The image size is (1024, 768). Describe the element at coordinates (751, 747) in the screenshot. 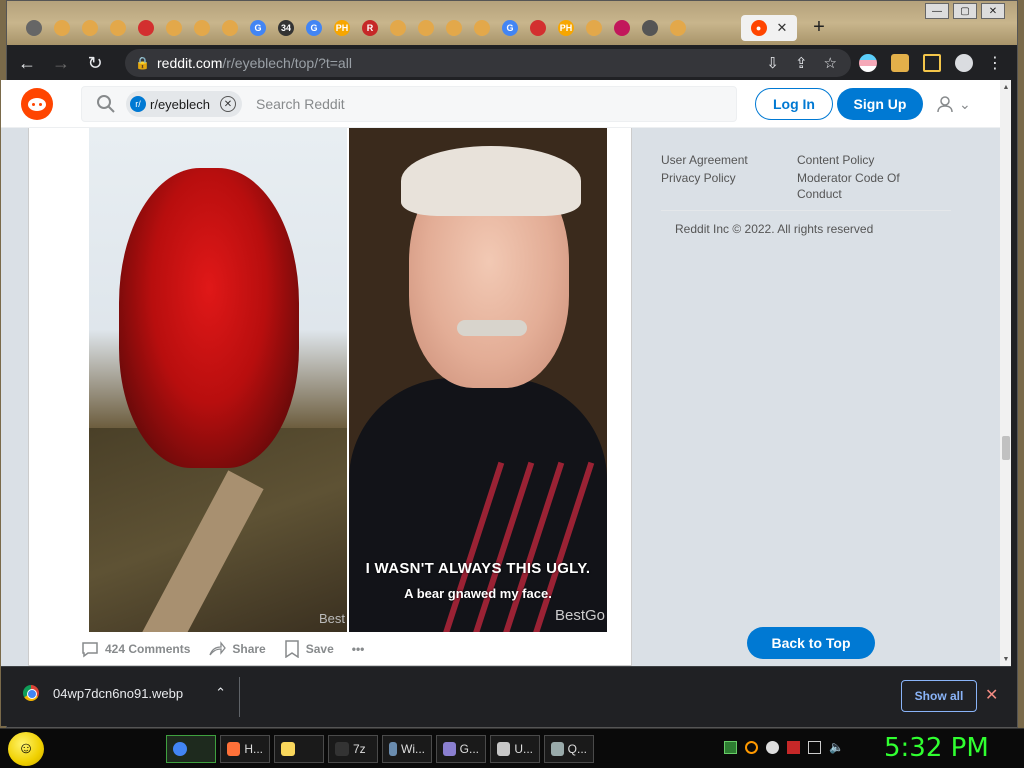

I see `tray-search-icon` at that location.